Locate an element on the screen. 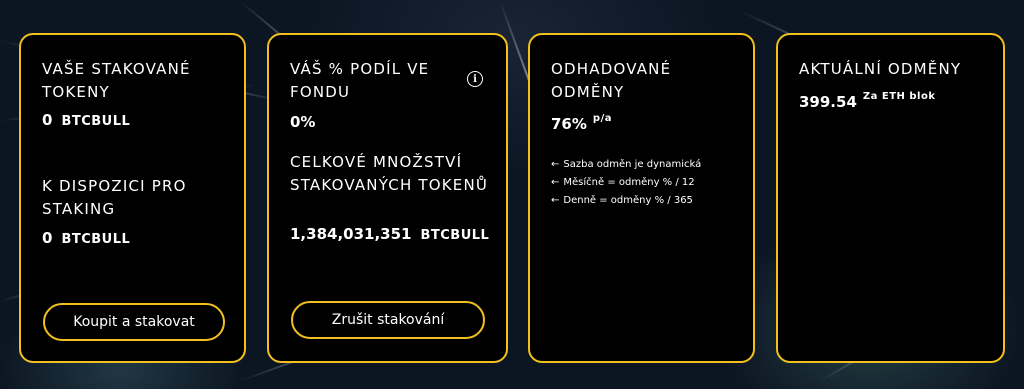 This screenshot has width=1024, height=389. available-unit: BTCBULL is located at coordinates (96, 239).